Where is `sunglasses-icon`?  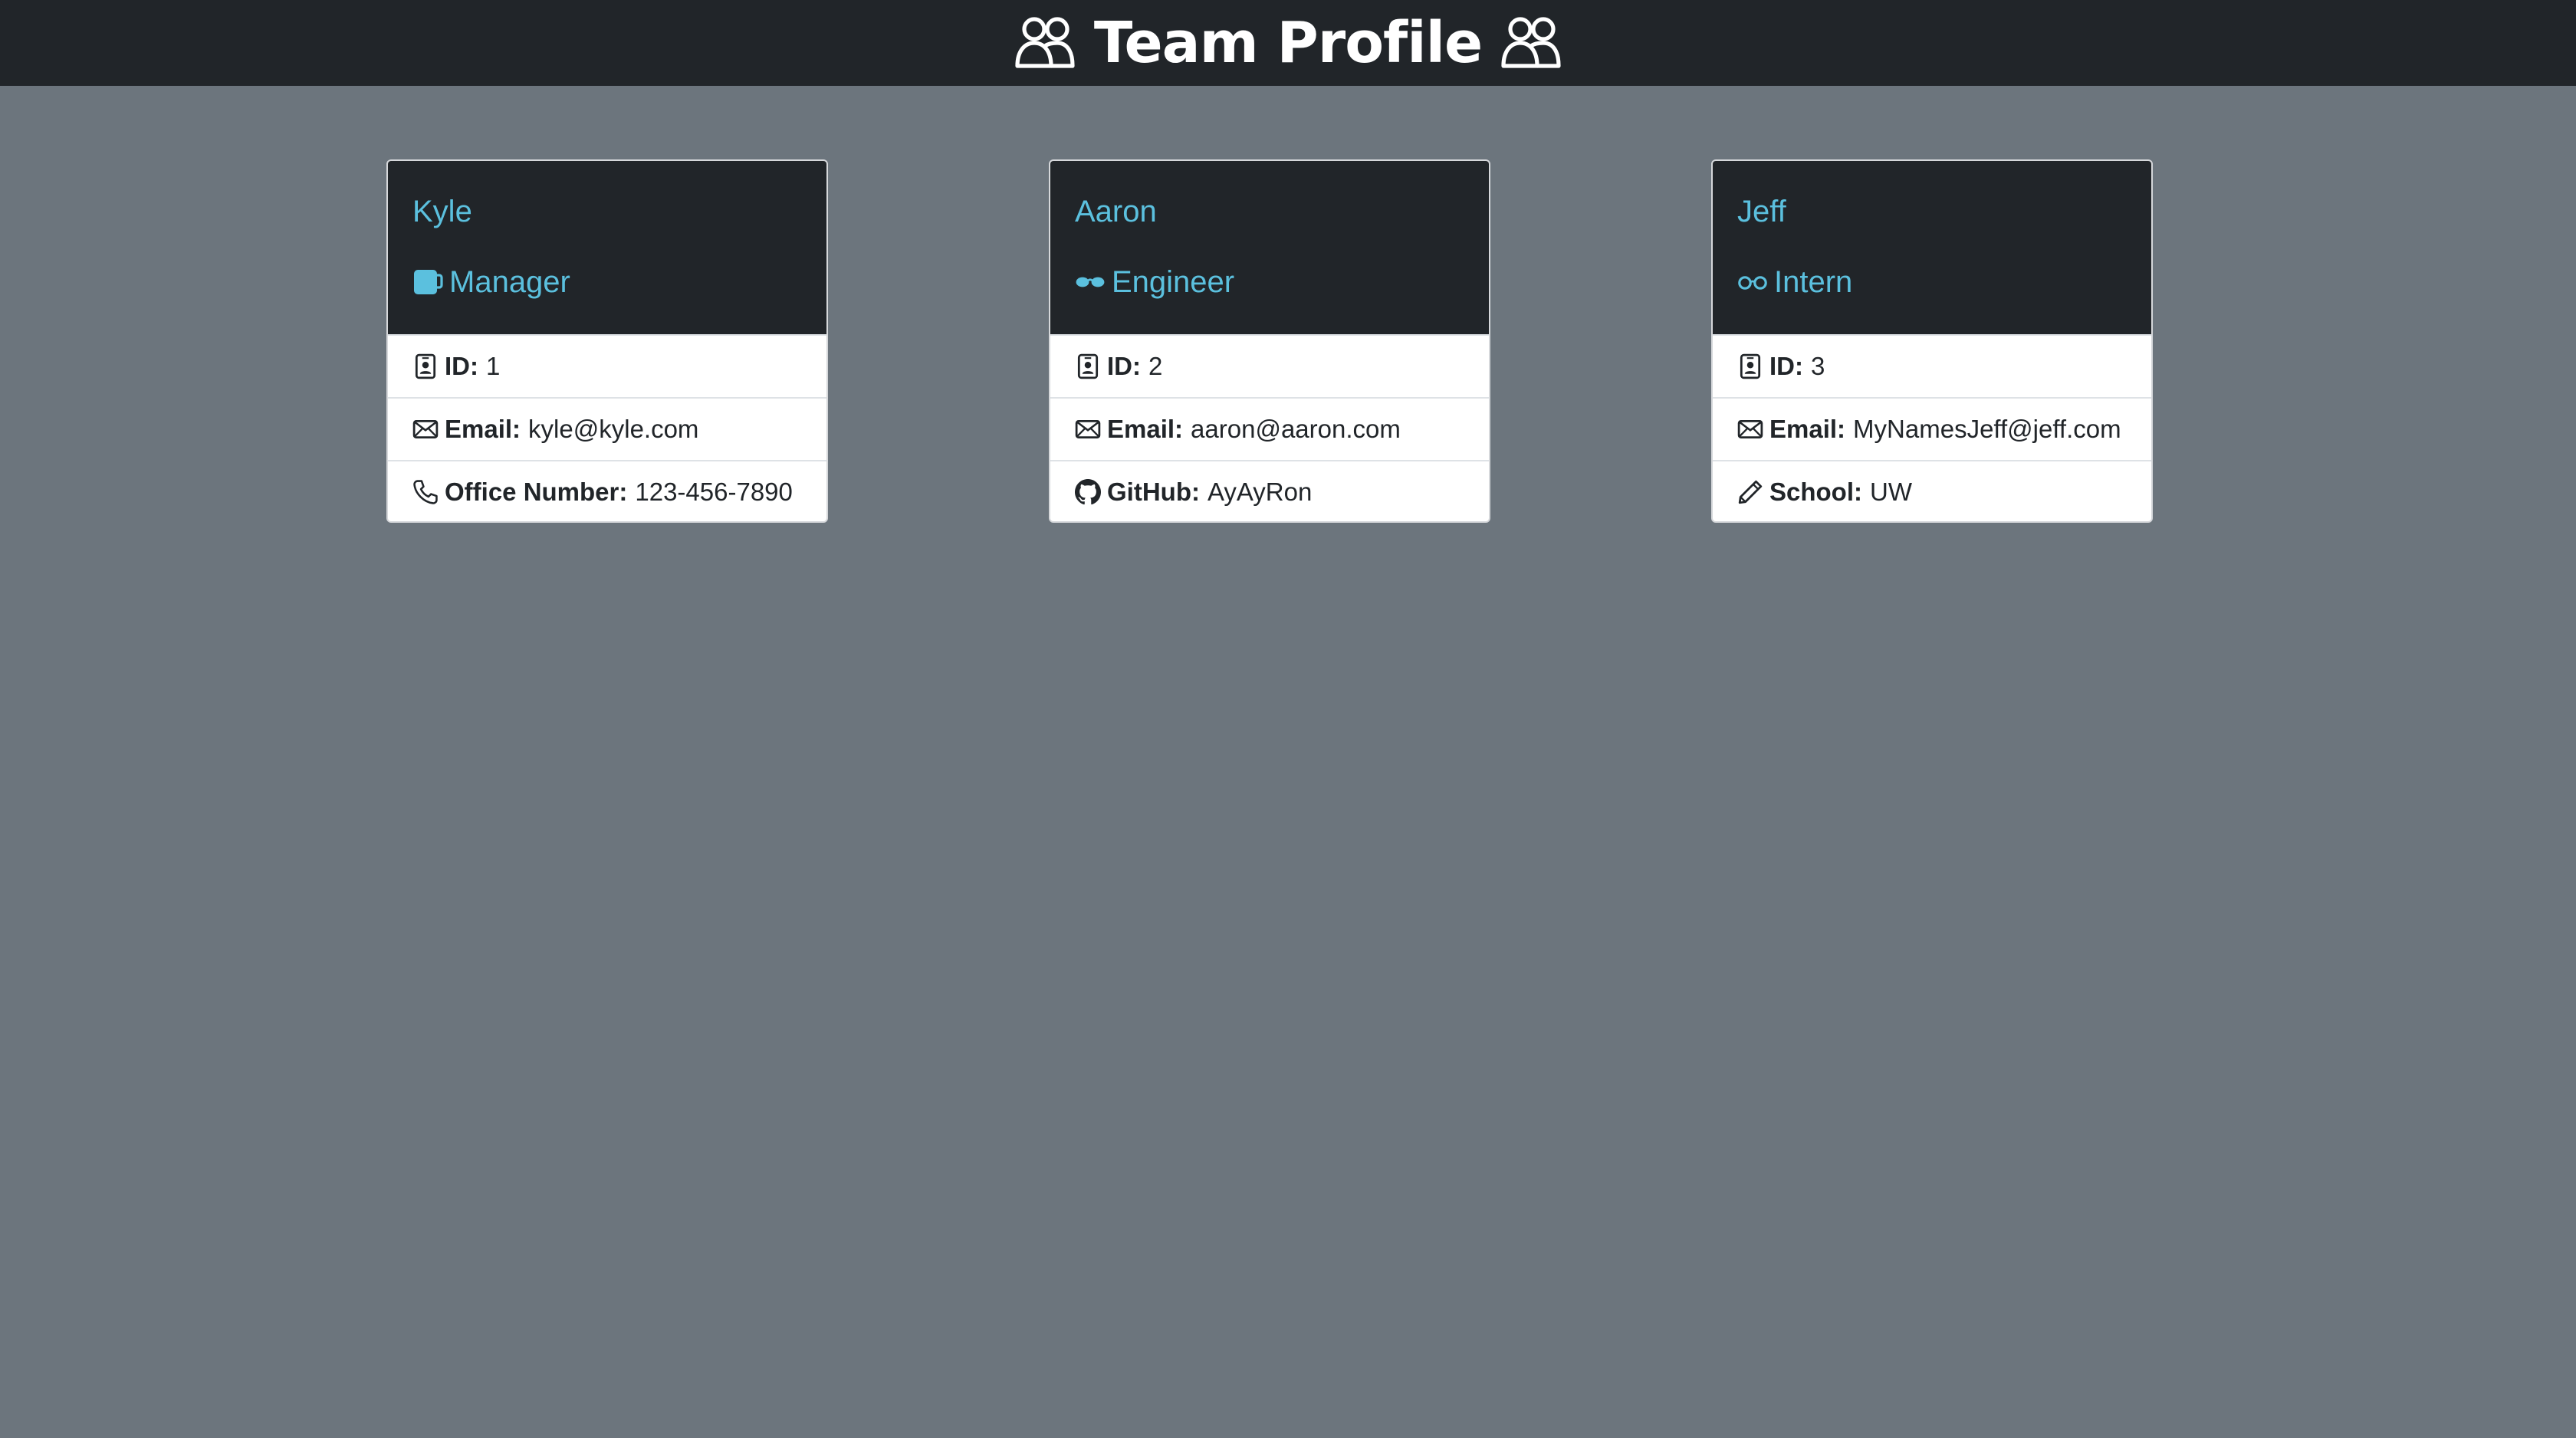 sunglasses-icon is located at coordinates (1090, 282).